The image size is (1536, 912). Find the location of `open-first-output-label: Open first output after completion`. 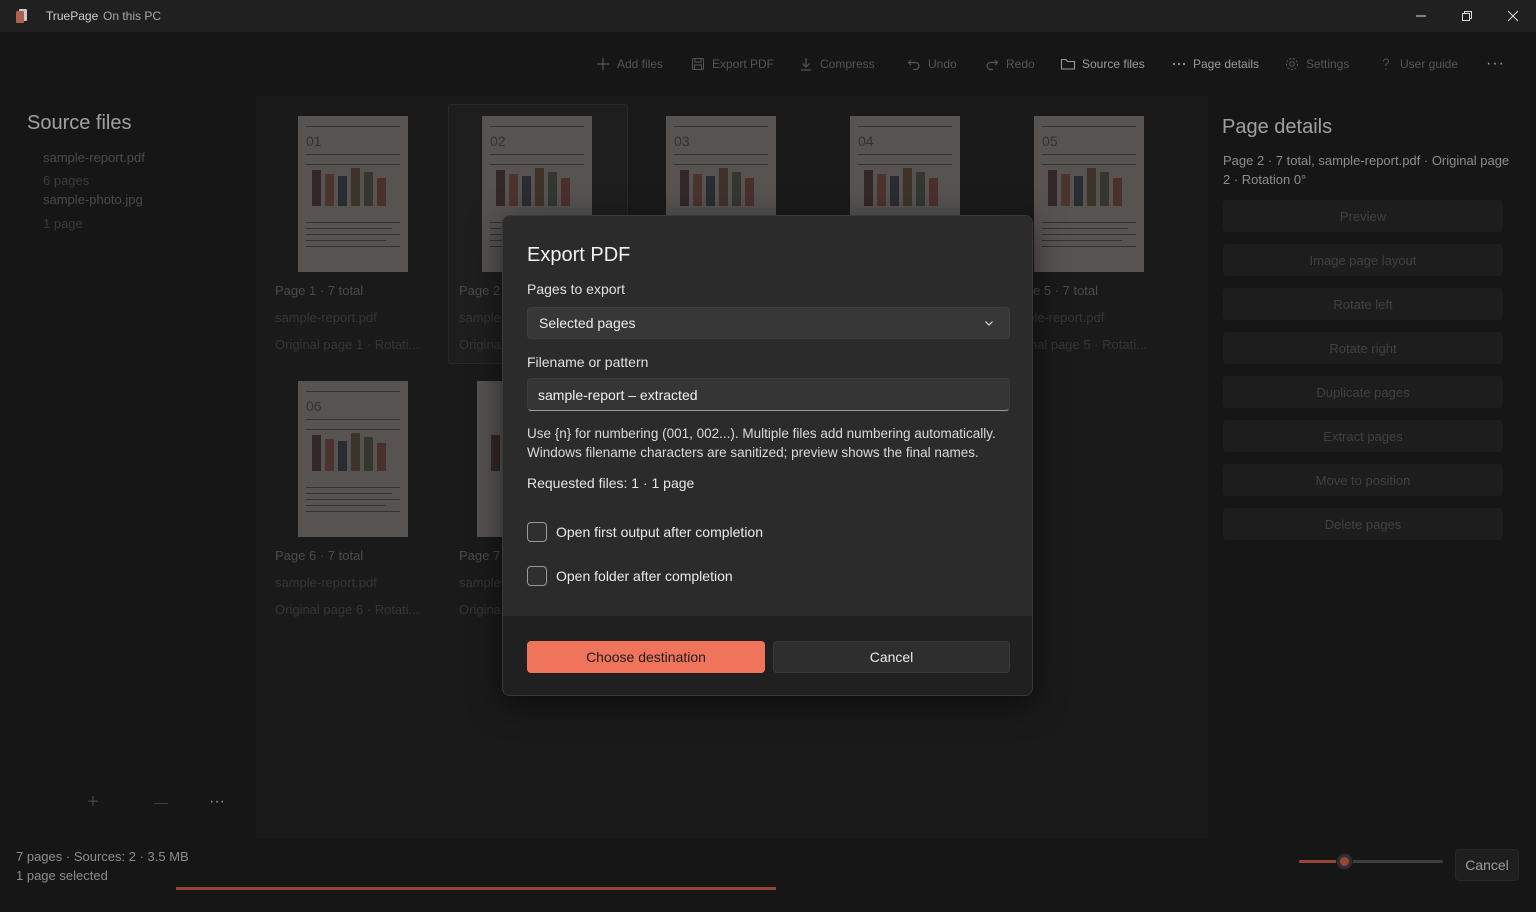

open-first-output-label: Open first output after completion is located at coordinates (659, 532).